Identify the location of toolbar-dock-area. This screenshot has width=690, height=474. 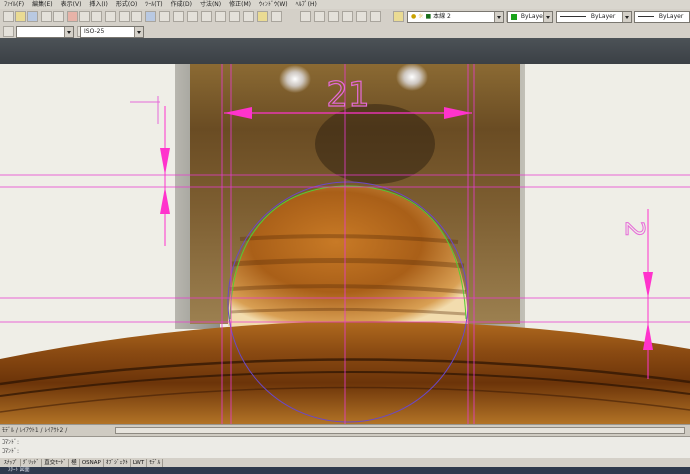
(345, 51).